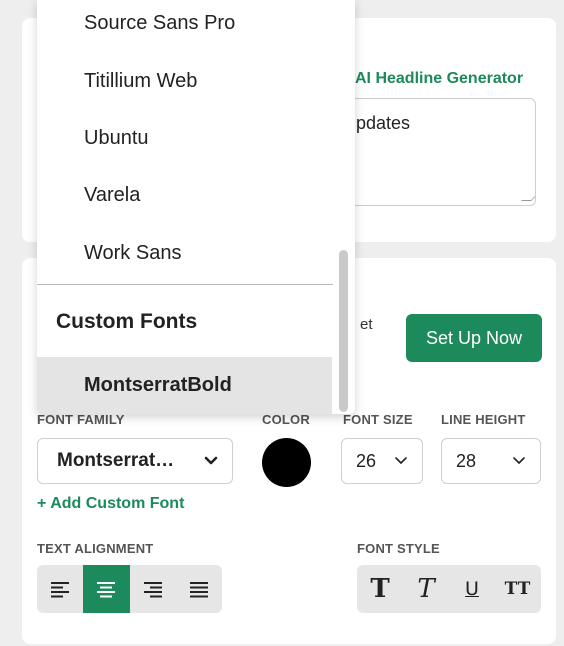  I want to click on color-swatch, so click(286, 462).